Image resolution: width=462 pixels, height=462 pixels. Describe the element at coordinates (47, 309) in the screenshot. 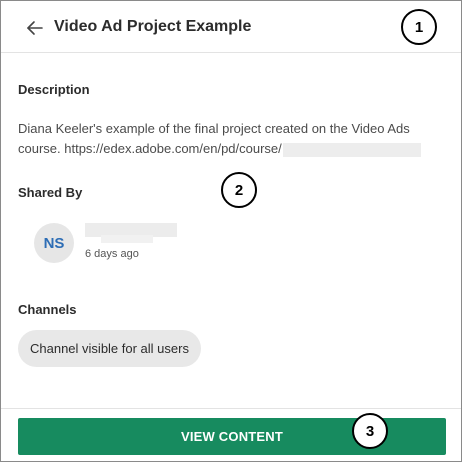

I see `channels-label: Channels` at that location.